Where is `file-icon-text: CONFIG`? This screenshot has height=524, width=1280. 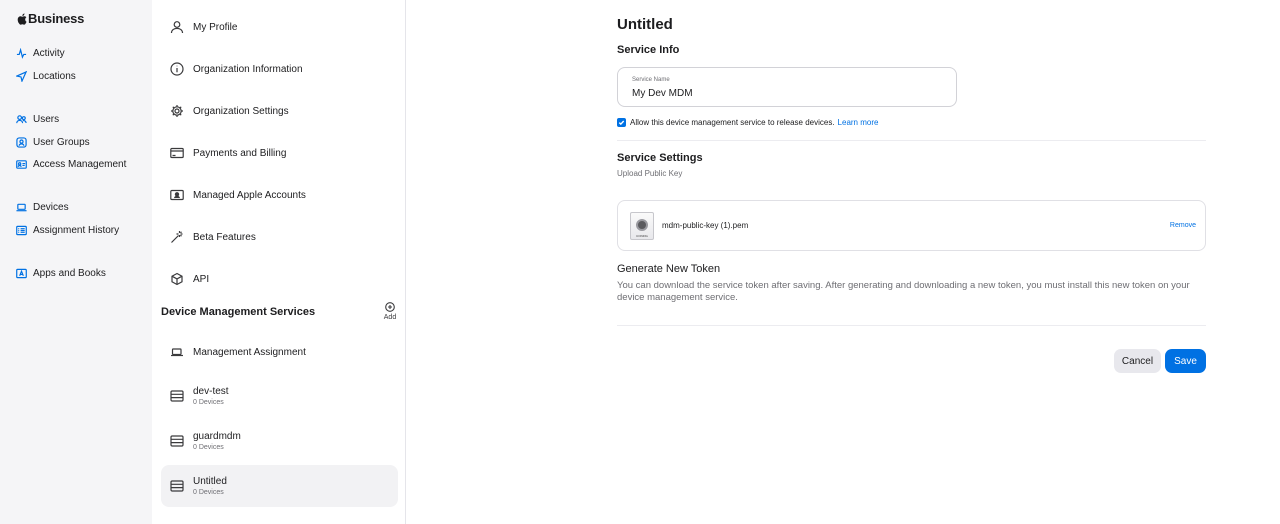 file-icon-text: CONFIG is located at coordinates (642, 235).